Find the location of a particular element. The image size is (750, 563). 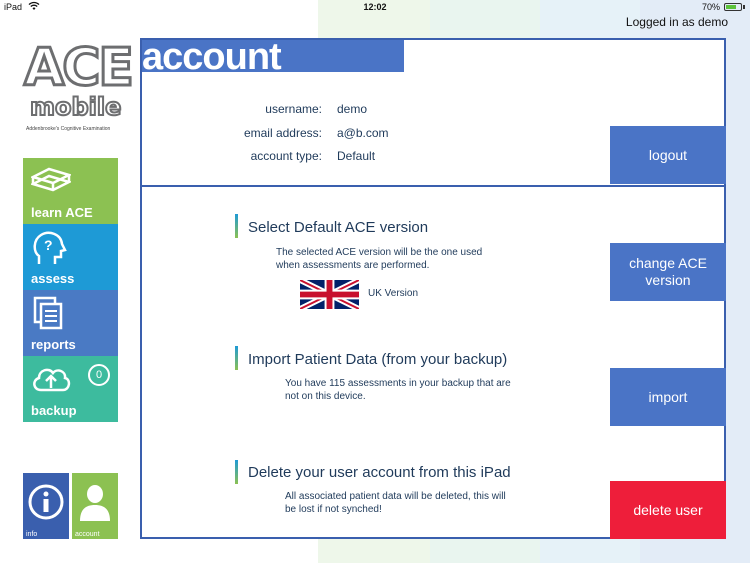

section-divider is located at coordinates (433, 186).